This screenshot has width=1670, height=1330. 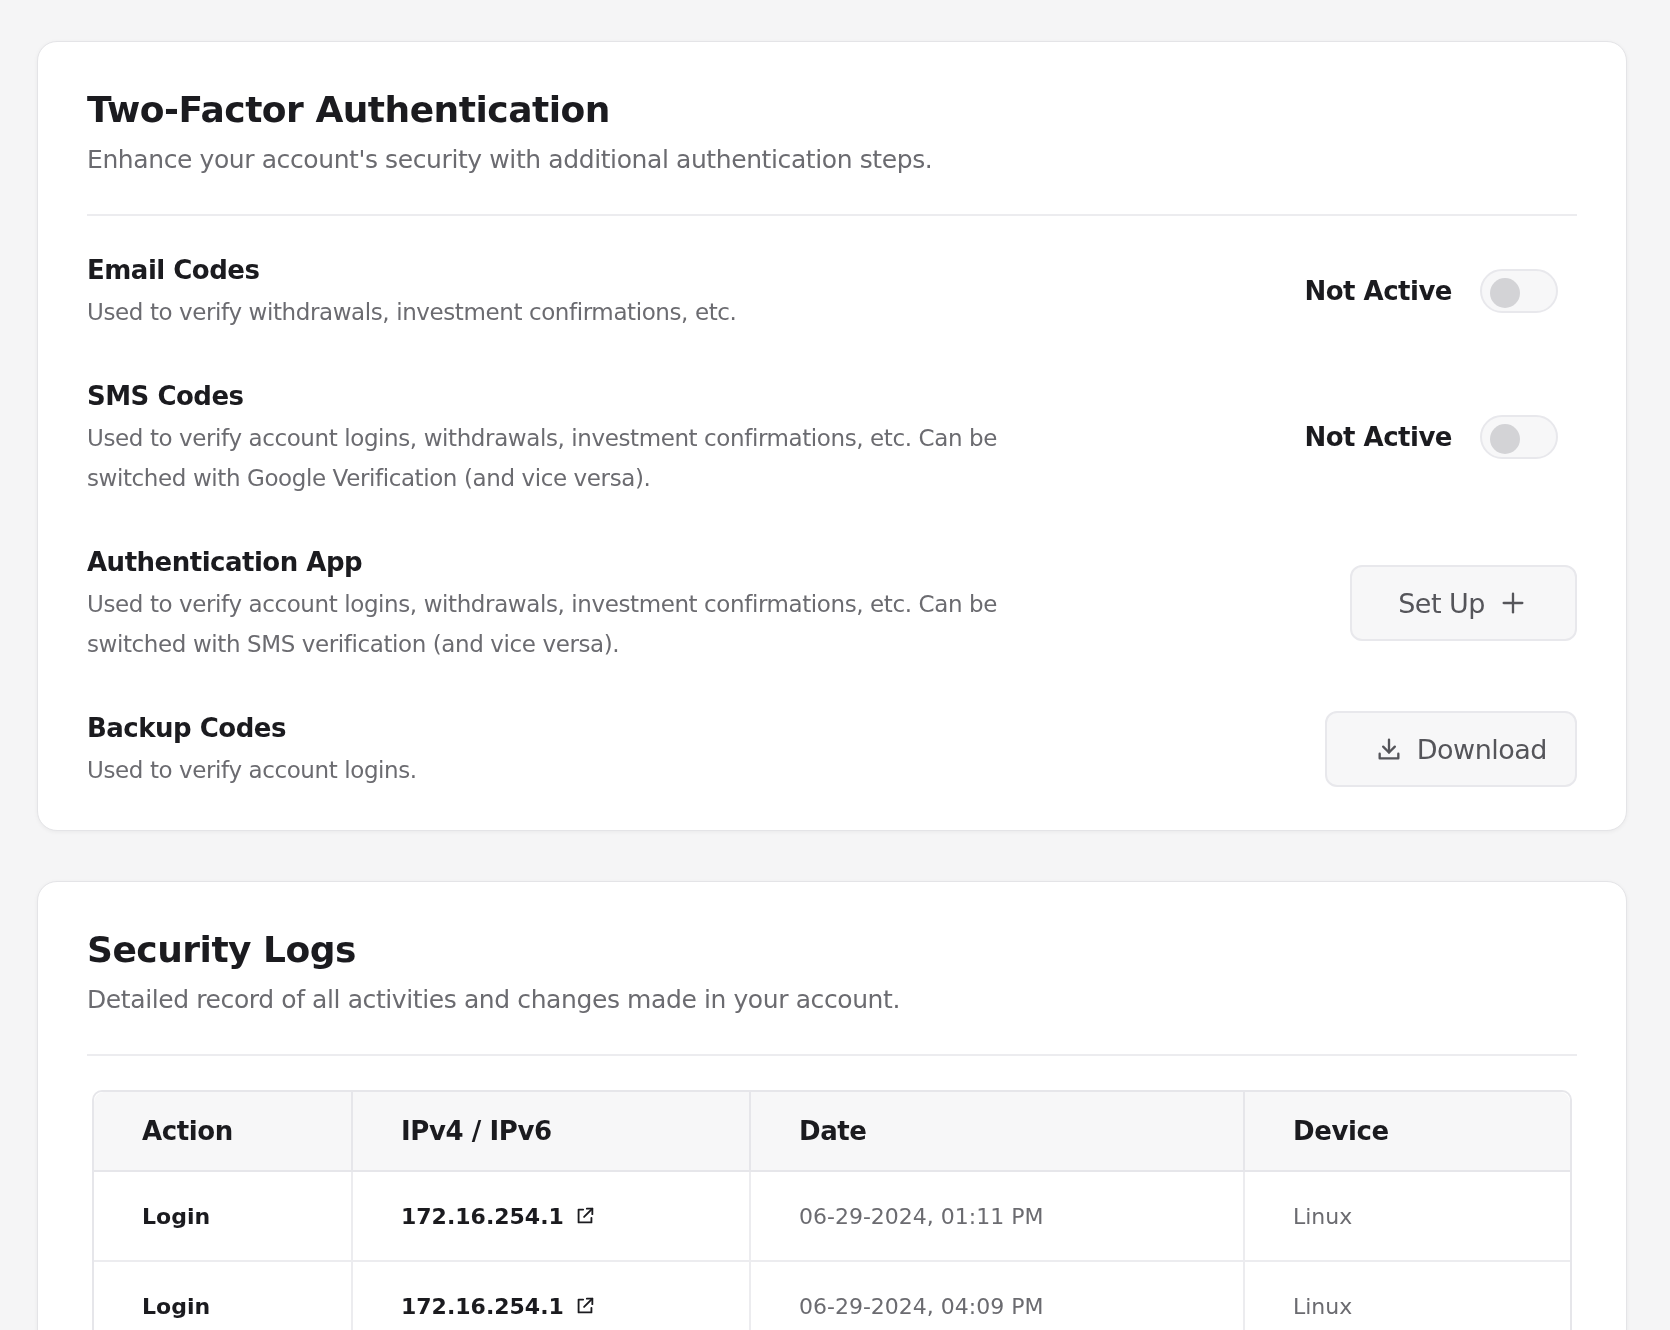 I want to click on setup-button: Set Up, so click(x=1463, y=603).